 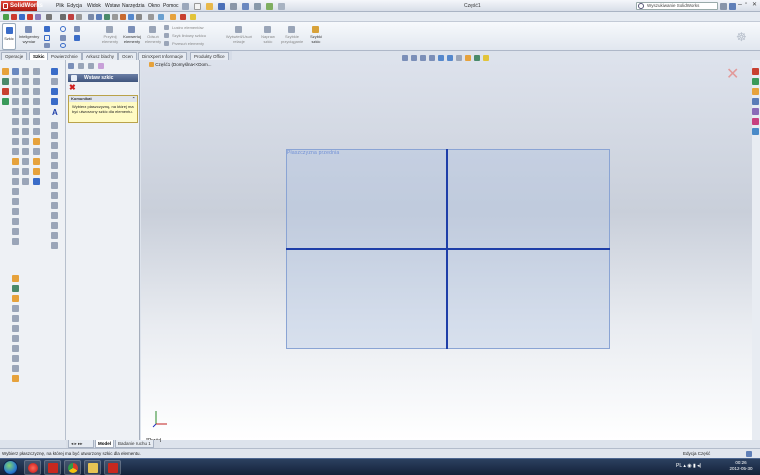 What do you see at coordinates (81, 66) in the screenshot?
I see `property-manager-icon` at bounding box center [81, 66].